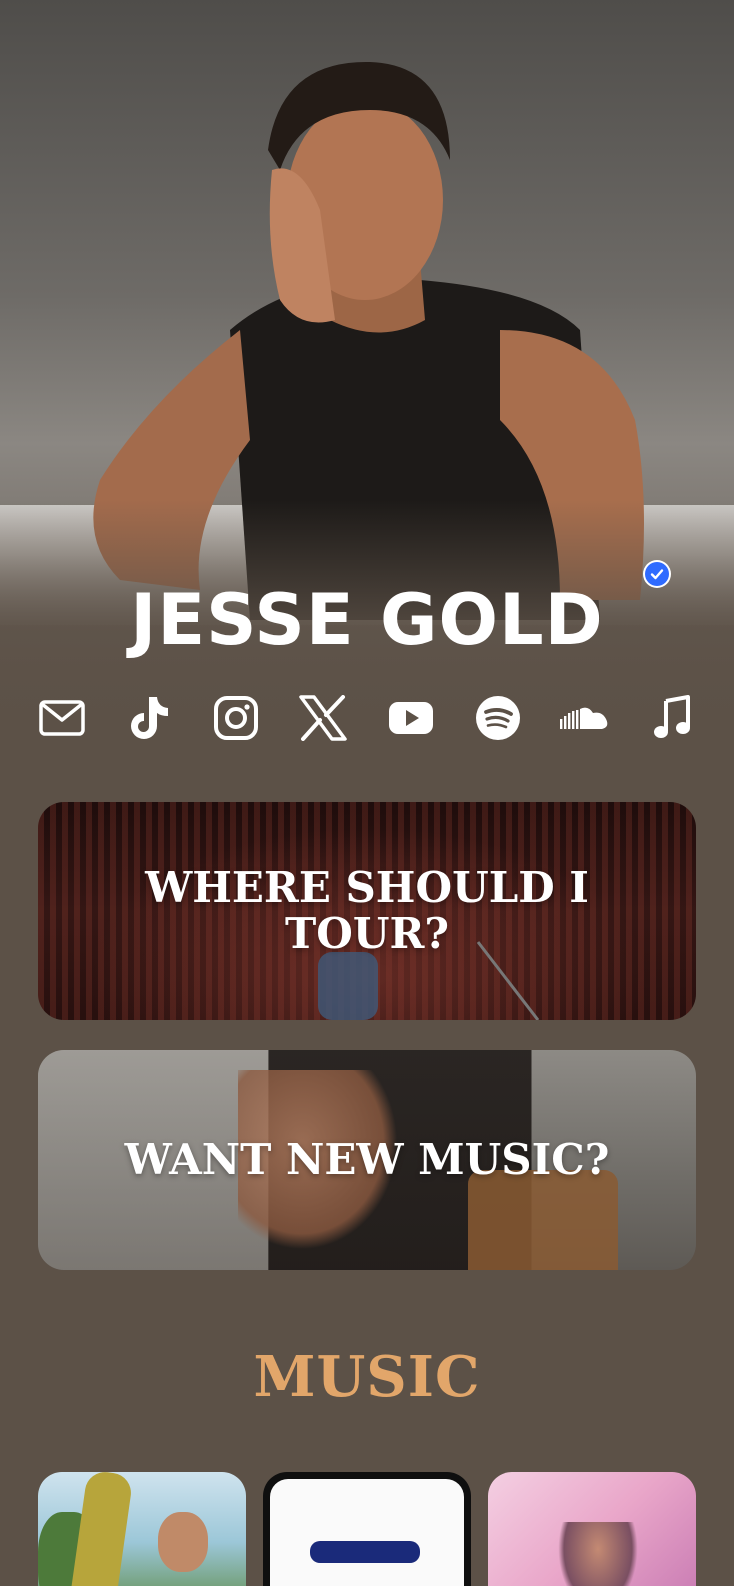  Describe the element at coordinates (585, 718) in the screenshot. I see `soundcloud-icon` at that location.